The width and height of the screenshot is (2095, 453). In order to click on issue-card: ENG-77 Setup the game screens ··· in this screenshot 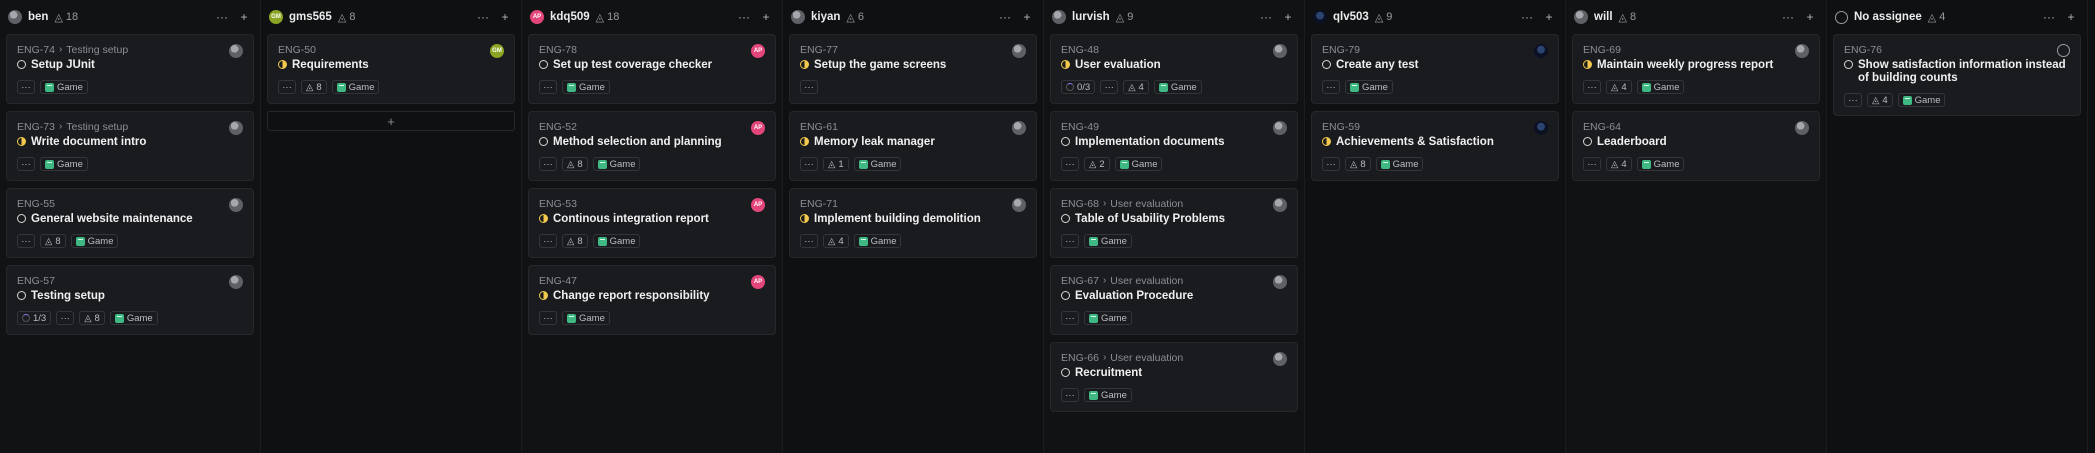, I will do `click(913, 69)`.